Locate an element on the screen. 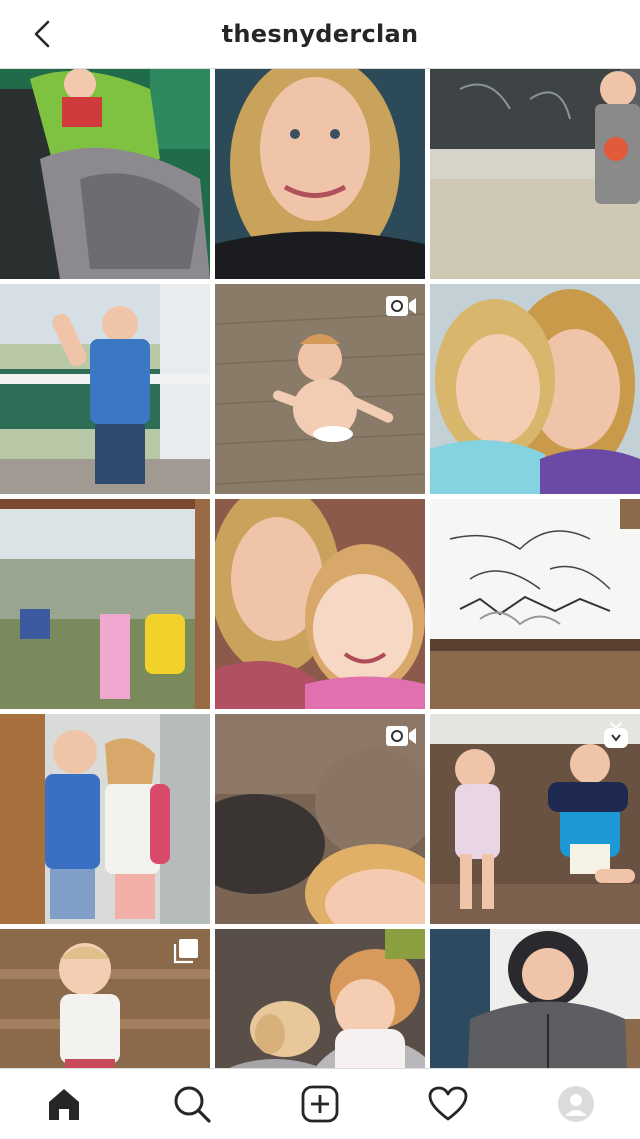 The width and height of the screenshot is (640, 1139). chevron-left-icon is located at coordinates (42, 34).